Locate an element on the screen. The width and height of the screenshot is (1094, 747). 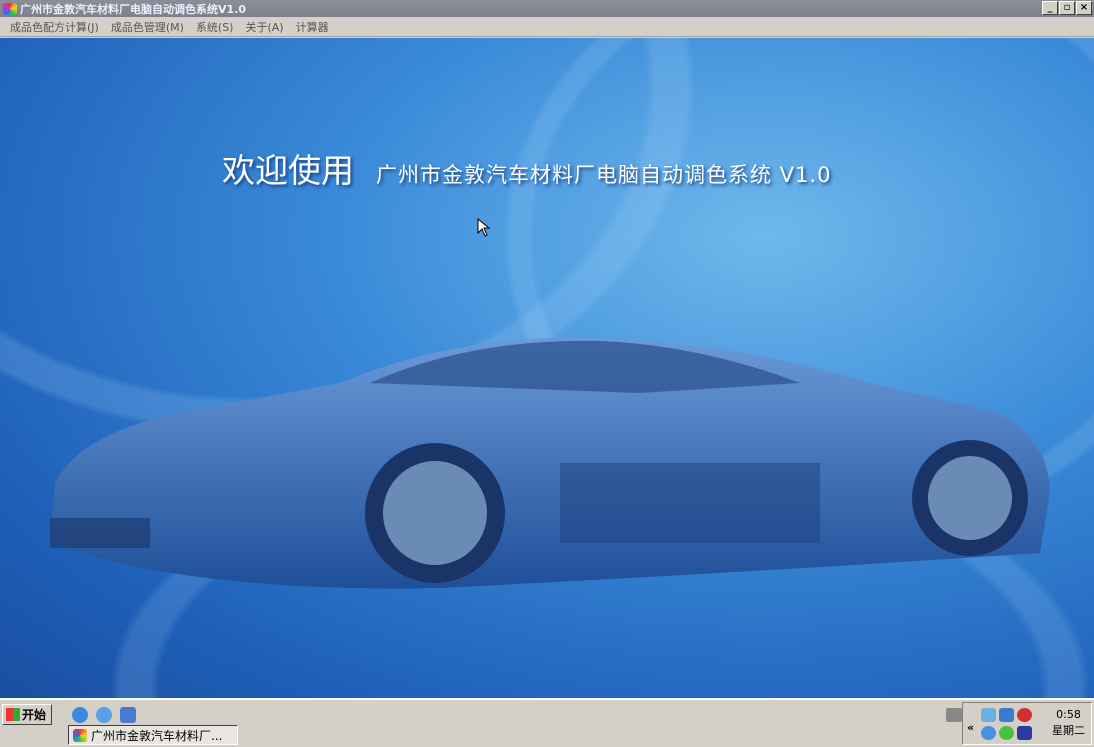
tray-expand-button: « is located at coordinates (970, 727).